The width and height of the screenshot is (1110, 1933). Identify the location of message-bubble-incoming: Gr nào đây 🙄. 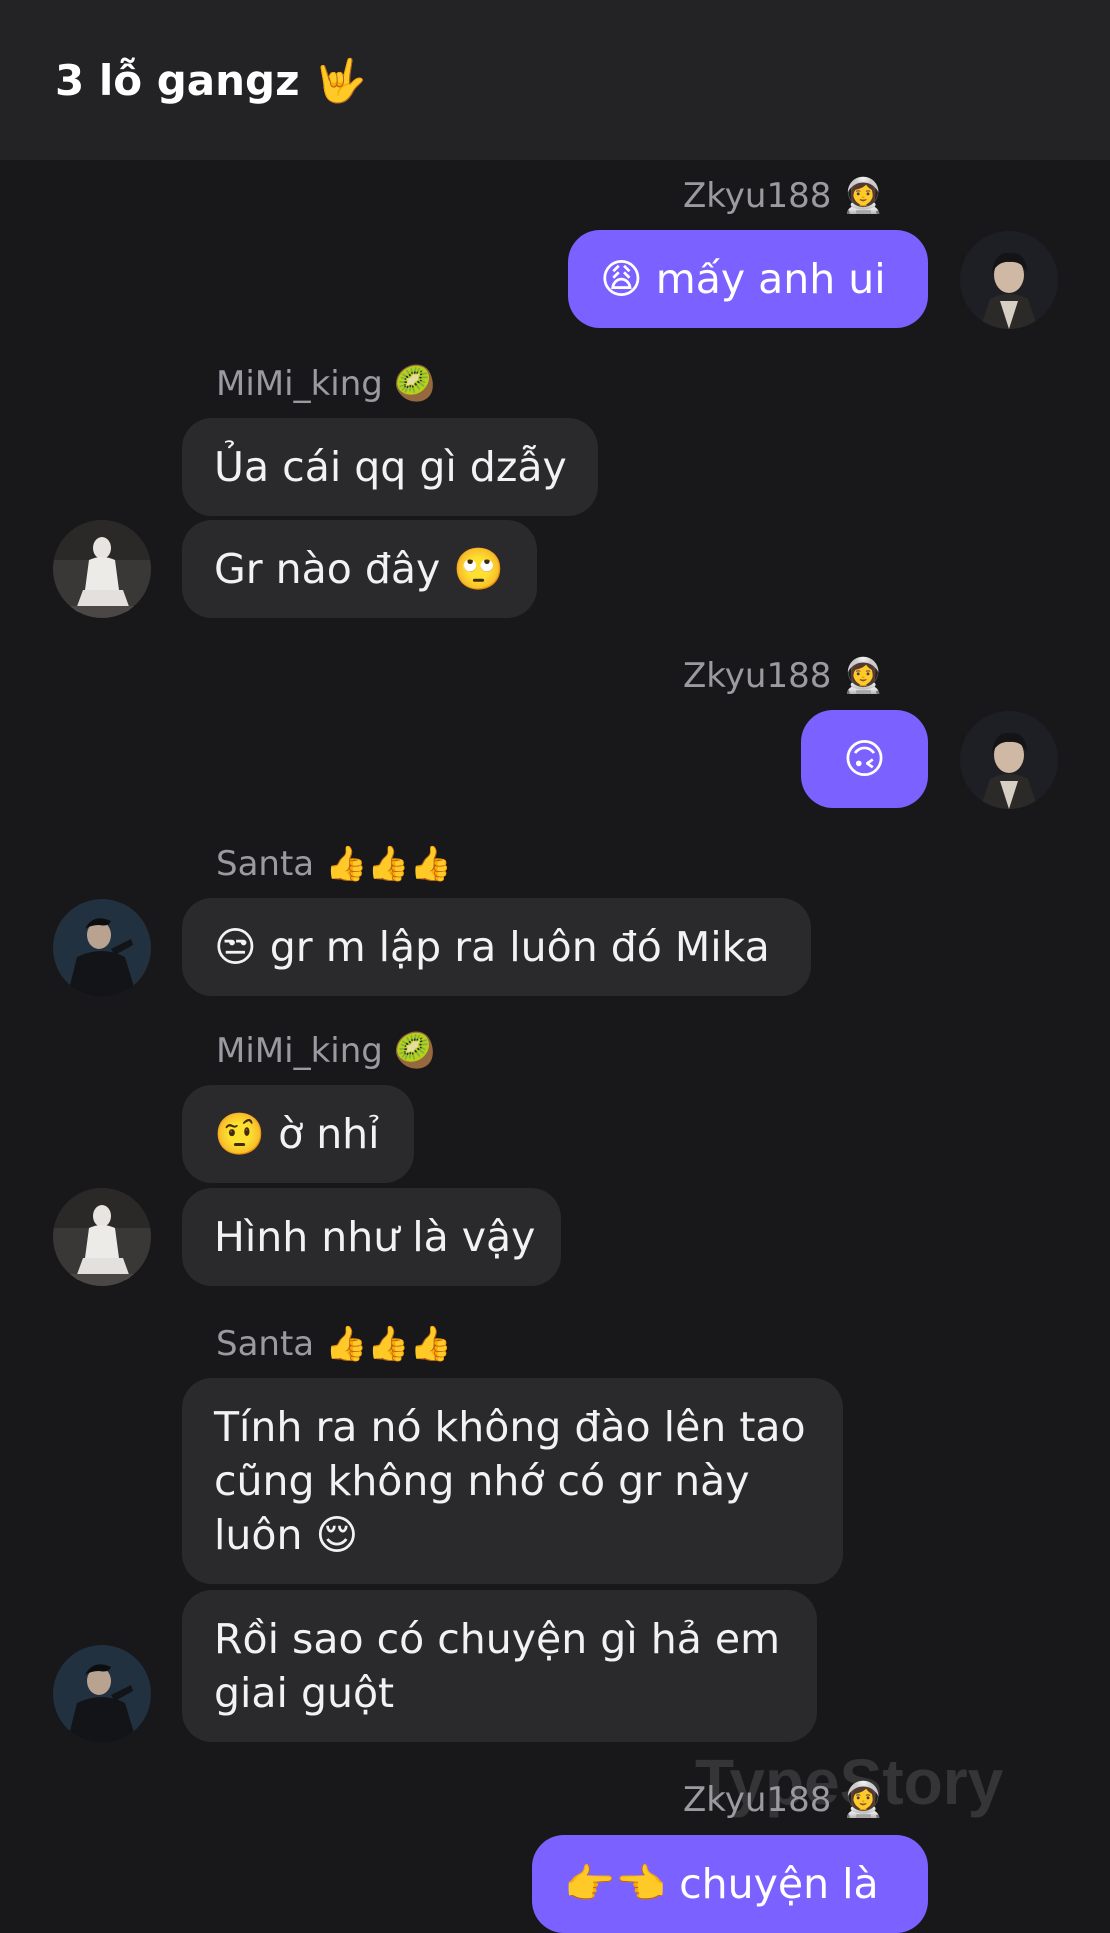
(359, 569).